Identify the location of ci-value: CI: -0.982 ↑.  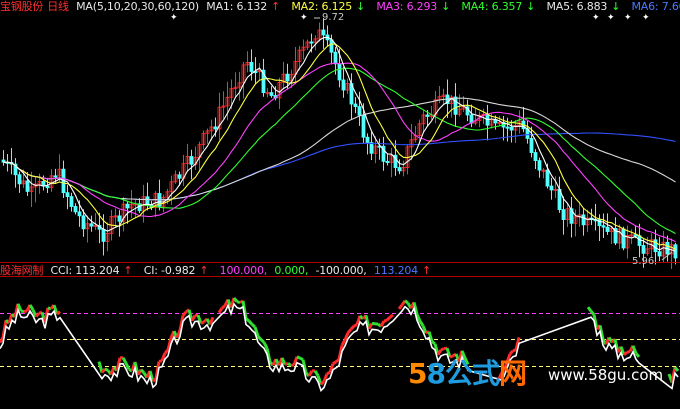
(176, 270).